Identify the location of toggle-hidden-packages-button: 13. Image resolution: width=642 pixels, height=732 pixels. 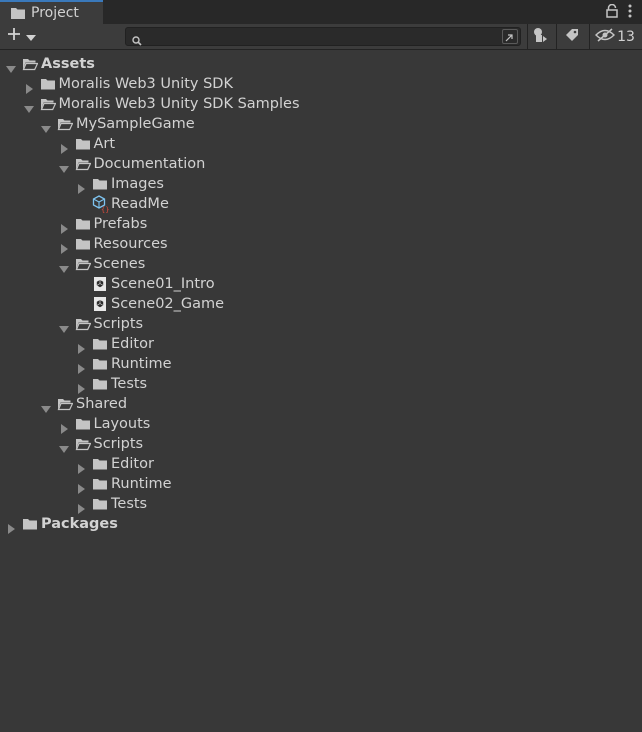
(615, 36).